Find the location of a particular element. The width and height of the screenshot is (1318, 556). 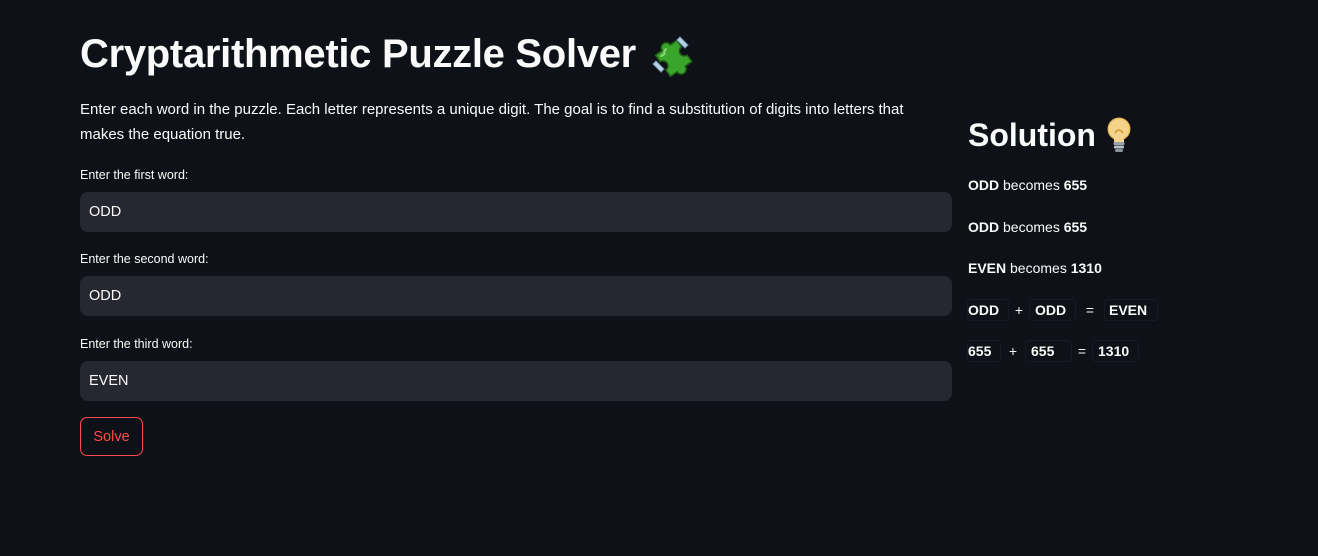

page-title-text: Cryptarithmetic Puzzle Solver is located at coordinates (358, 54).